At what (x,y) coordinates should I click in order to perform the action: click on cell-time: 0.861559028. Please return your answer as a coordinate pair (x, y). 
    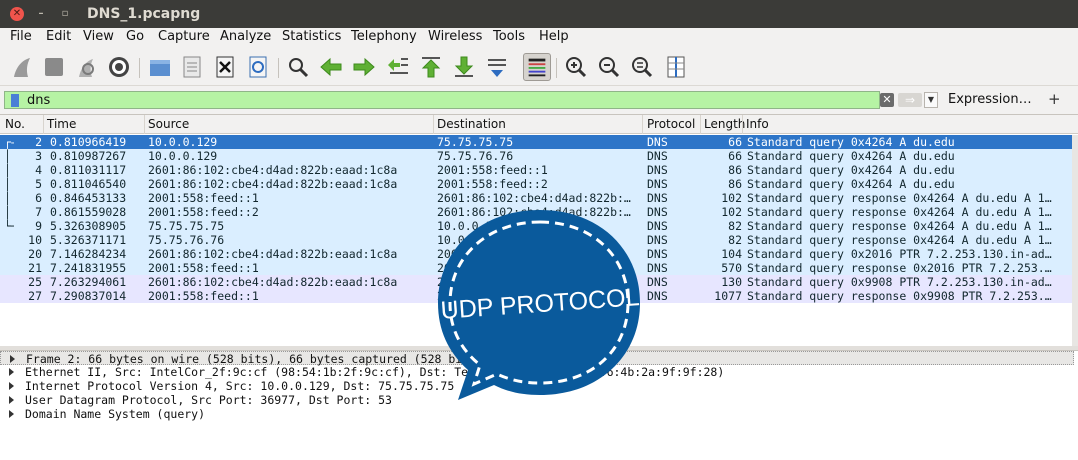
    Looking at the image, I should click on (88, 212).